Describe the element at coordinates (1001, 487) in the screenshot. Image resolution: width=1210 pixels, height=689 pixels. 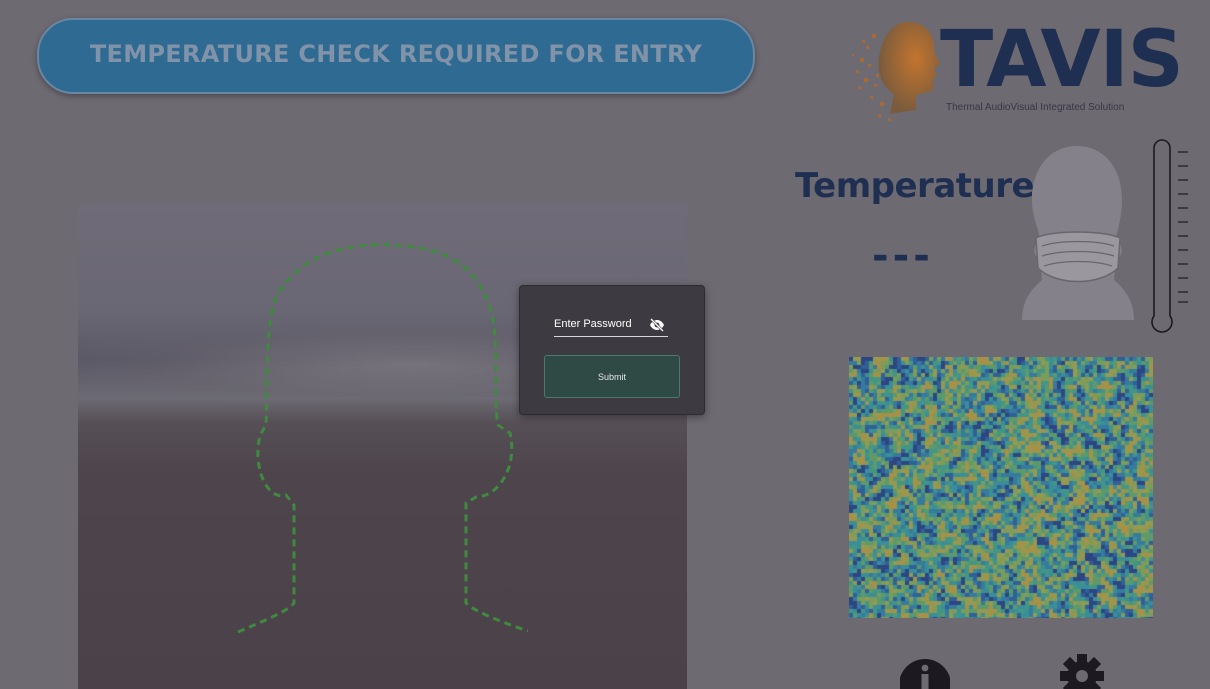
I see `thermal-heatmap` at that location.